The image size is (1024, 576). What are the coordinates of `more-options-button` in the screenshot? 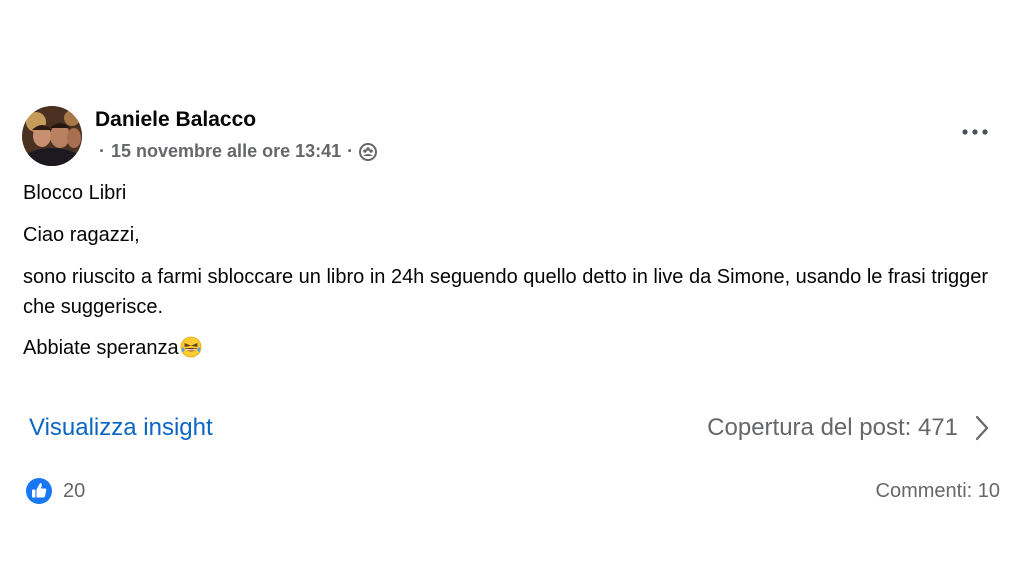 It's located at (975, 132).